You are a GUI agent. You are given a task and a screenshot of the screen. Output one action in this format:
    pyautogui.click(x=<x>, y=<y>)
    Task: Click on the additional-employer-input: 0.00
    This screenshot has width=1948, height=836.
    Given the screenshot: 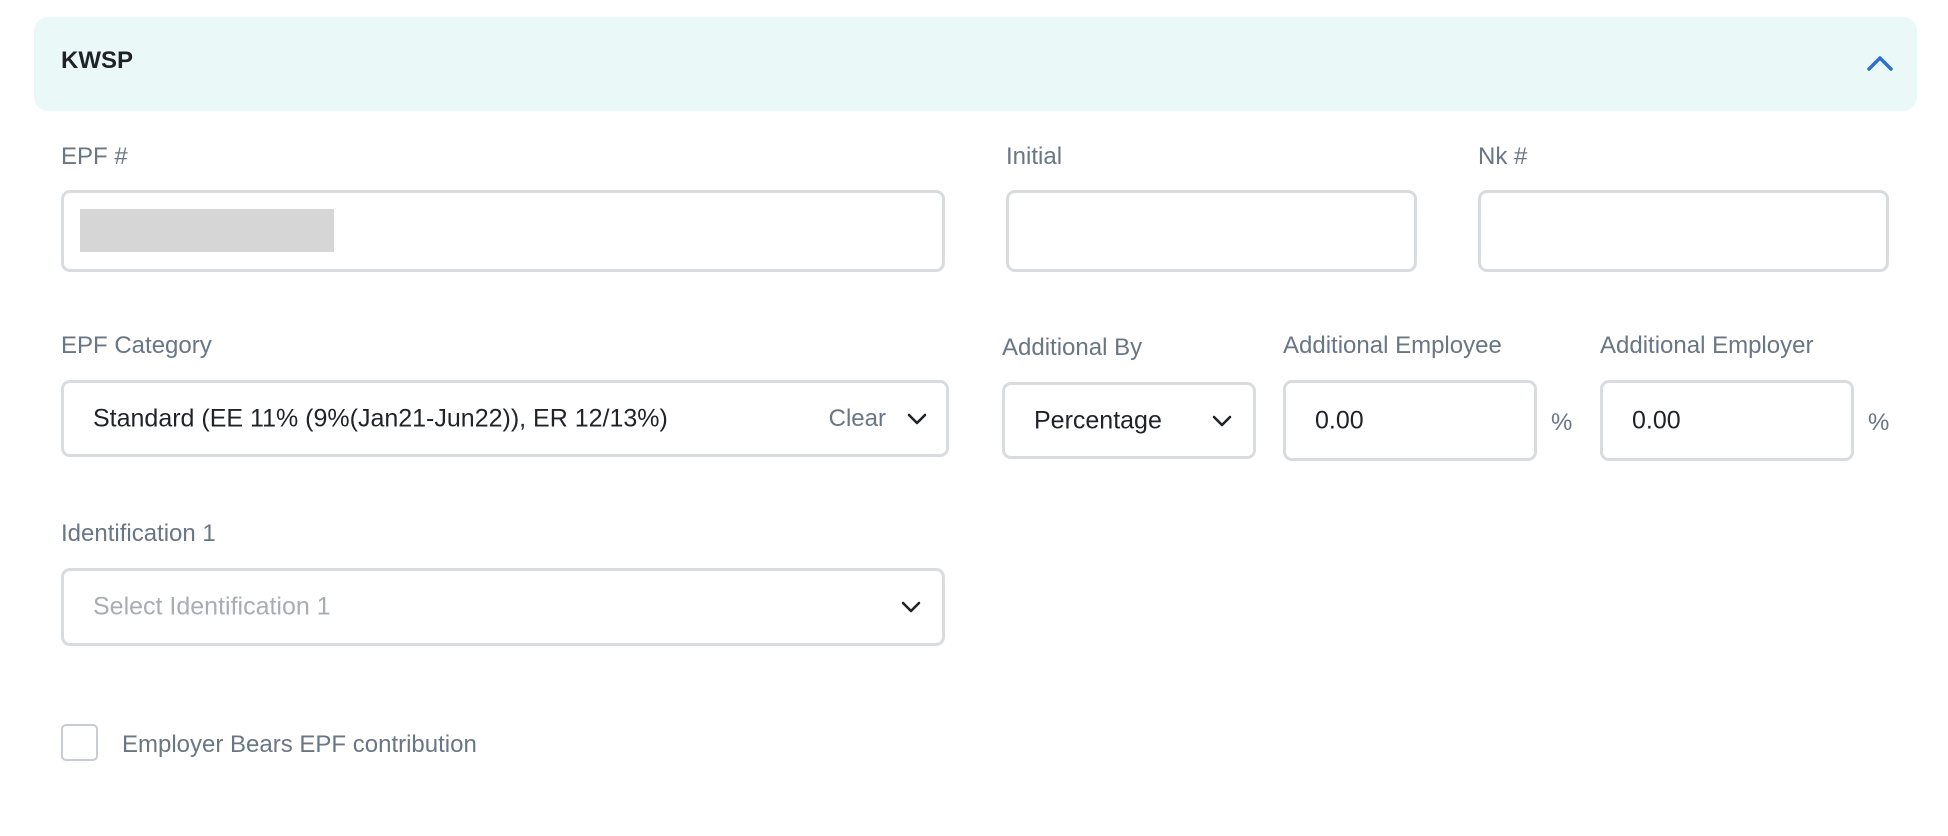 What is the action you would take?
    pyautogui.click(x=1727, y=420)
    